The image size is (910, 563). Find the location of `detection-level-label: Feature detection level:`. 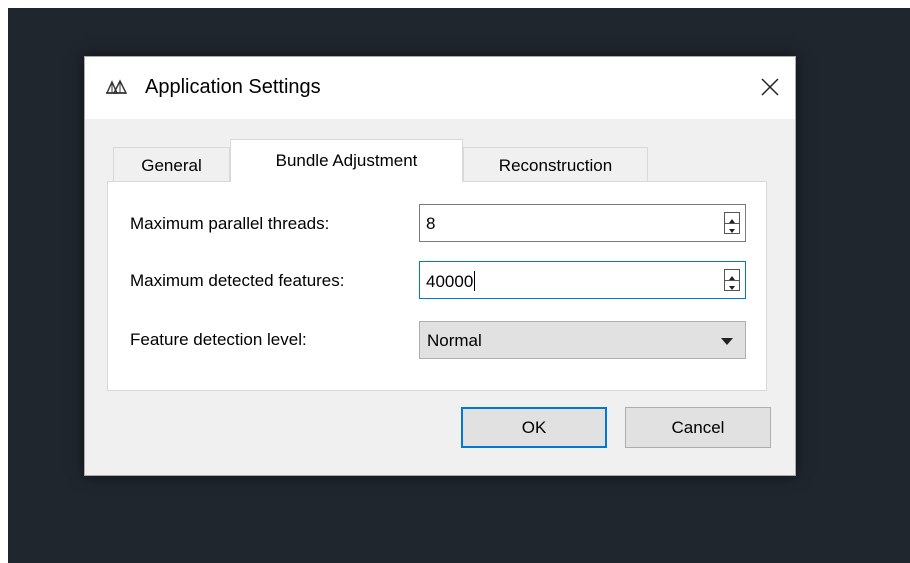

detection-level-label: Feature detection level: is located at coordinates (218, 339).